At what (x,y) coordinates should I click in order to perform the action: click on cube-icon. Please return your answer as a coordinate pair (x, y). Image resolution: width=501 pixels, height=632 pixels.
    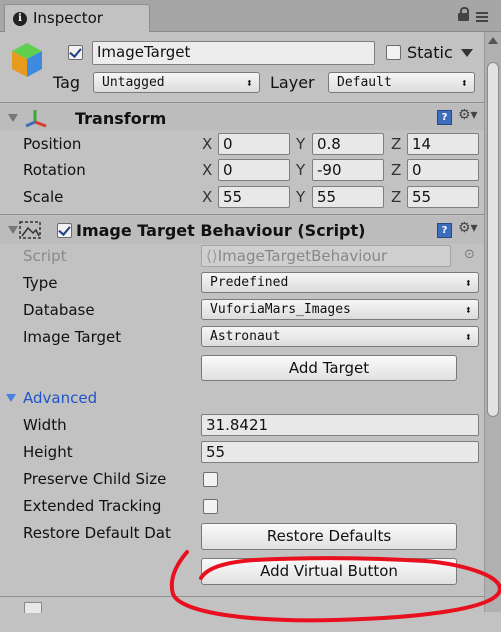
    Looking at the image, I should click on (27, 60).